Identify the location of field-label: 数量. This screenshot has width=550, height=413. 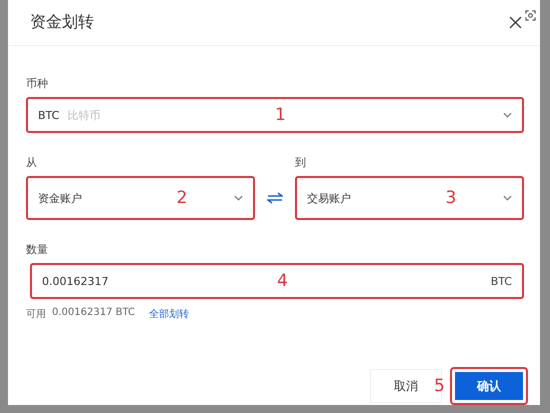
(37, 249).